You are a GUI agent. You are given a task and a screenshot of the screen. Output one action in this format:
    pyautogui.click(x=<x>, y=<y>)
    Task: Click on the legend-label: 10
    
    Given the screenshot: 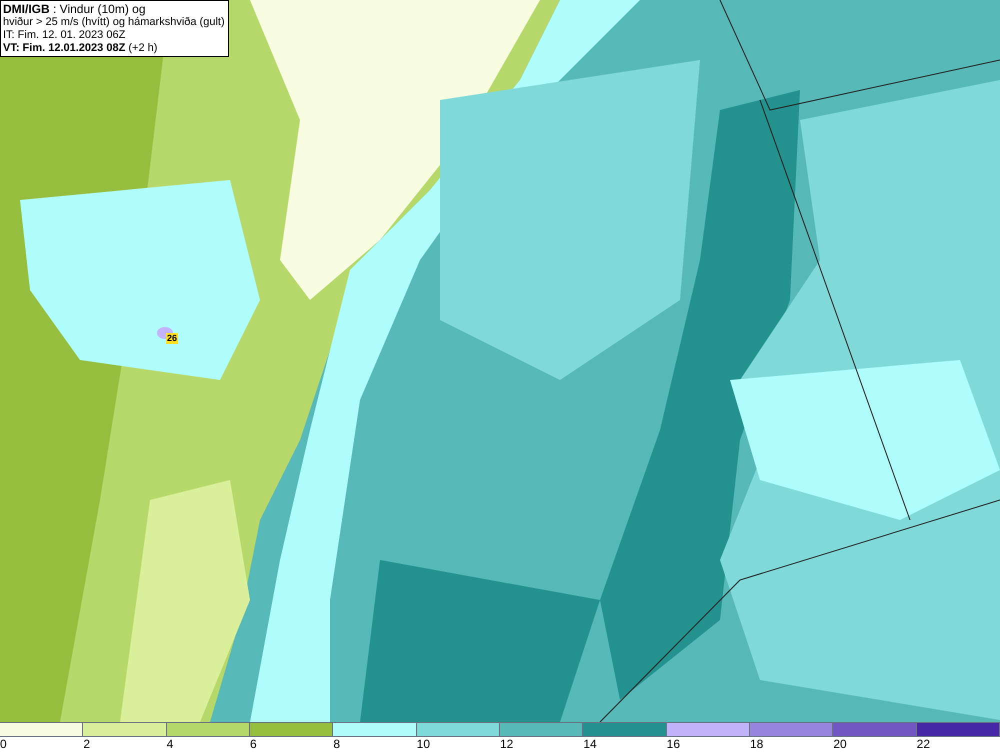 What is the action you would take?
    pyautogui.click(x=423, y=744)
    